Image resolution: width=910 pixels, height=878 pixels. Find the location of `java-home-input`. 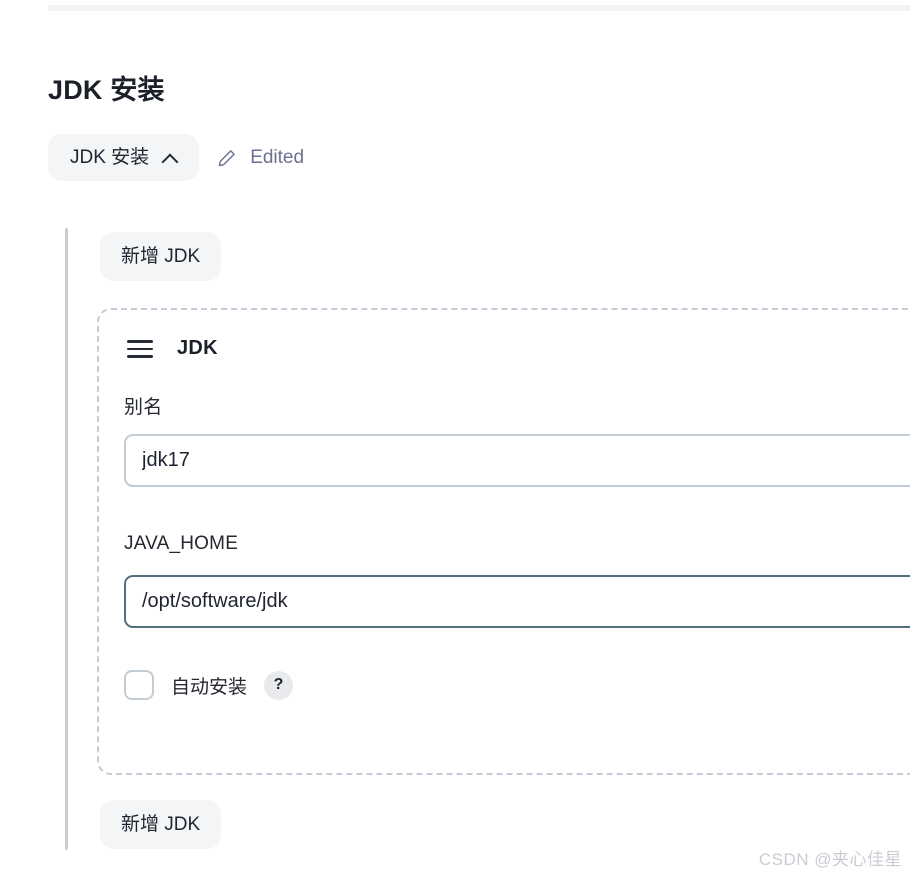

java-home-input is located at coordinates (517, 601).